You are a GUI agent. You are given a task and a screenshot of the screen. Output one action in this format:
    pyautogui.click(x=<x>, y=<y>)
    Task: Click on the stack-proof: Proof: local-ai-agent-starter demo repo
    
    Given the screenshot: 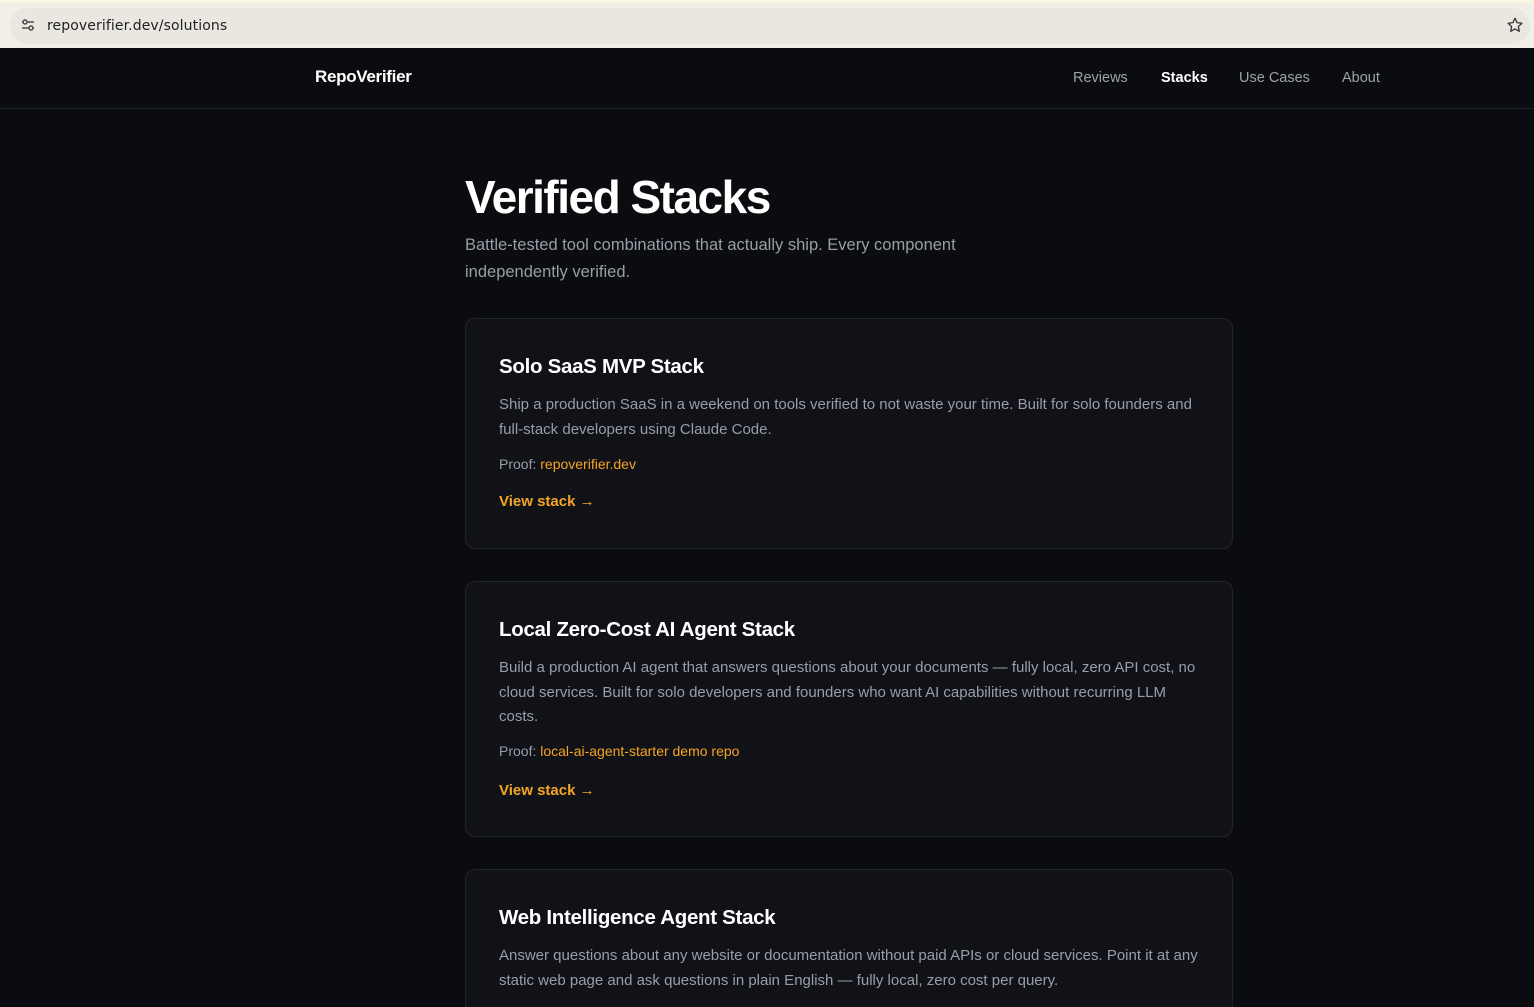 What is the action you would take?
    pyautogui.click(x=619, y=751)
    